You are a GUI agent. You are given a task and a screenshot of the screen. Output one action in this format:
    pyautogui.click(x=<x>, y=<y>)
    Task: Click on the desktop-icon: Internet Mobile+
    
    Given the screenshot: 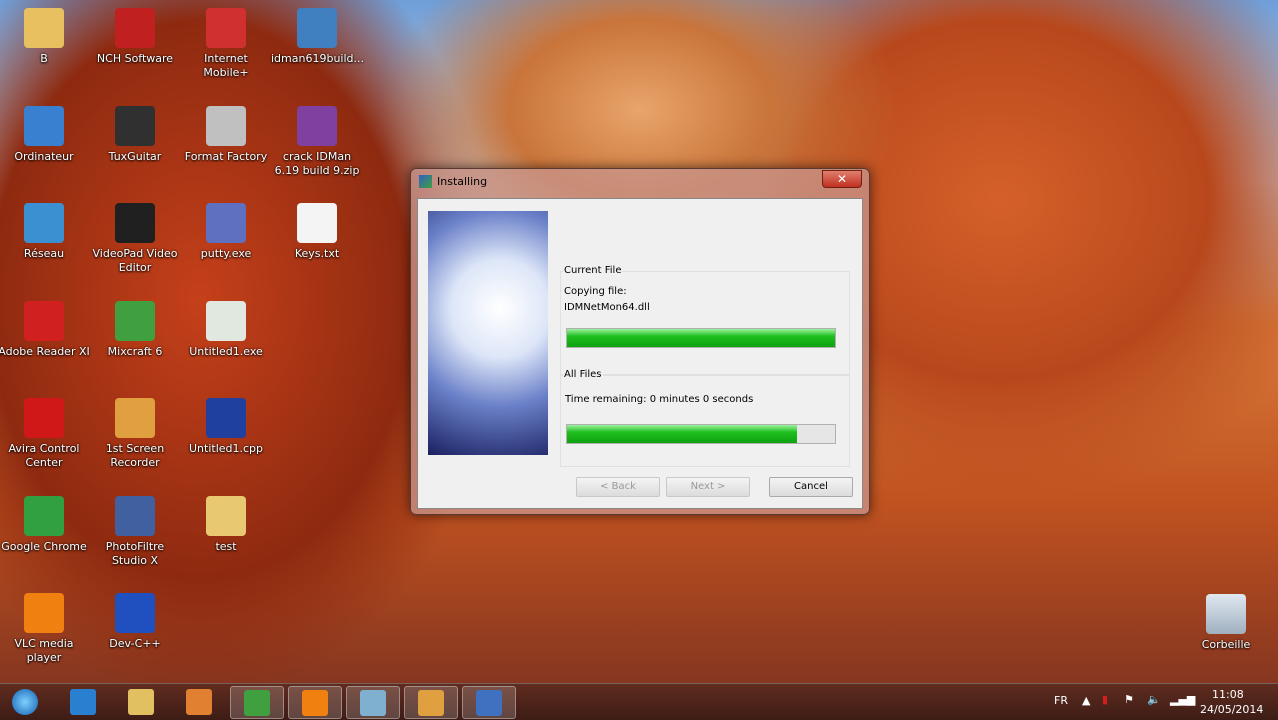 What is the action you would take?
    pyautogui.click(x=226, y=44)
    